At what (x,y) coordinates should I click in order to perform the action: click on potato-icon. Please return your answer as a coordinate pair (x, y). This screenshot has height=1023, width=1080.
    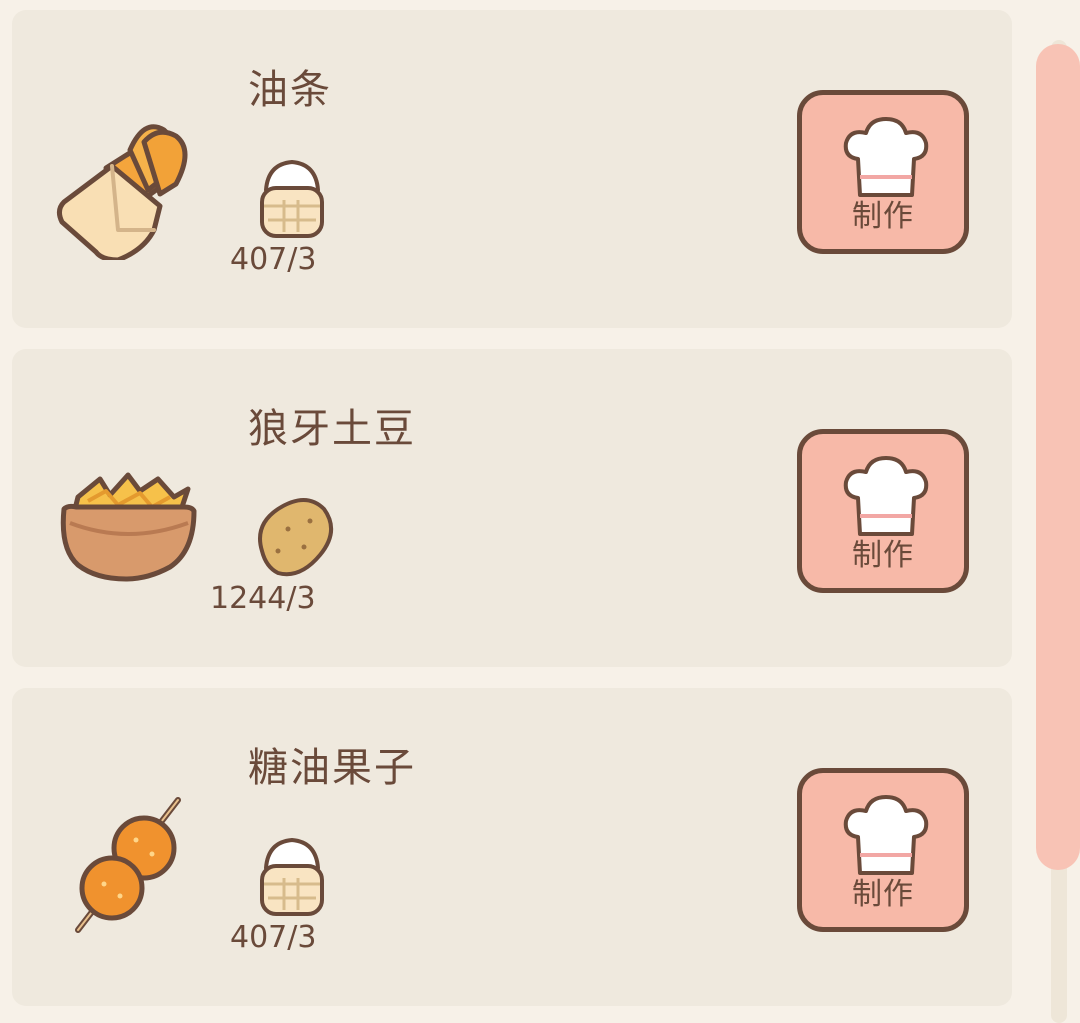
    Looking at the image, I should click on (295, 537).